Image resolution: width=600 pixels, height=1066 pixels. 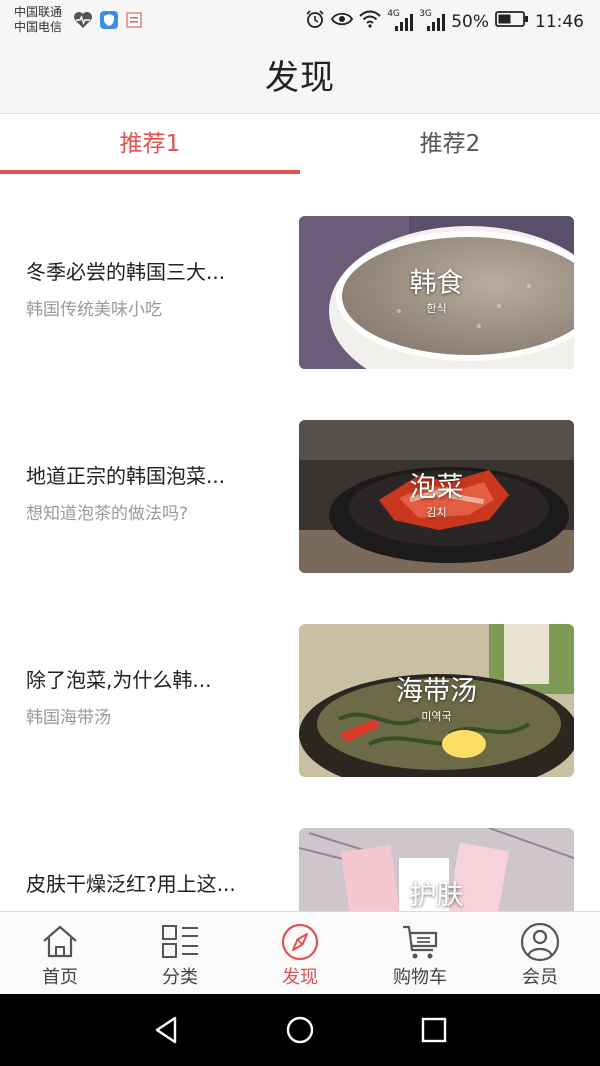 I want to click on home-icon, so click(x=60, y=942).